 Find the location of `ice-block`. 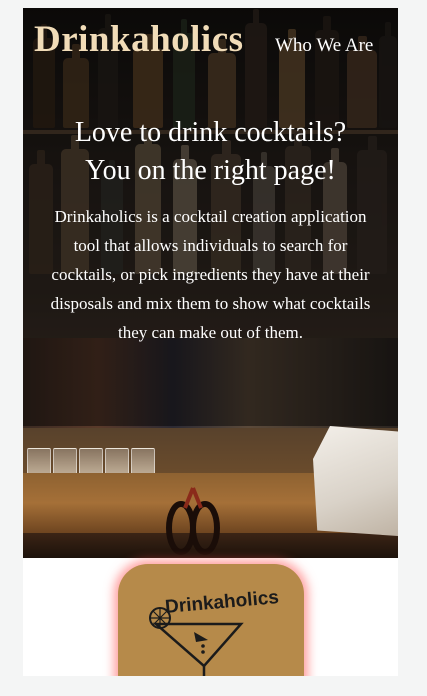

ice-block is located at coordinates (355, 481).